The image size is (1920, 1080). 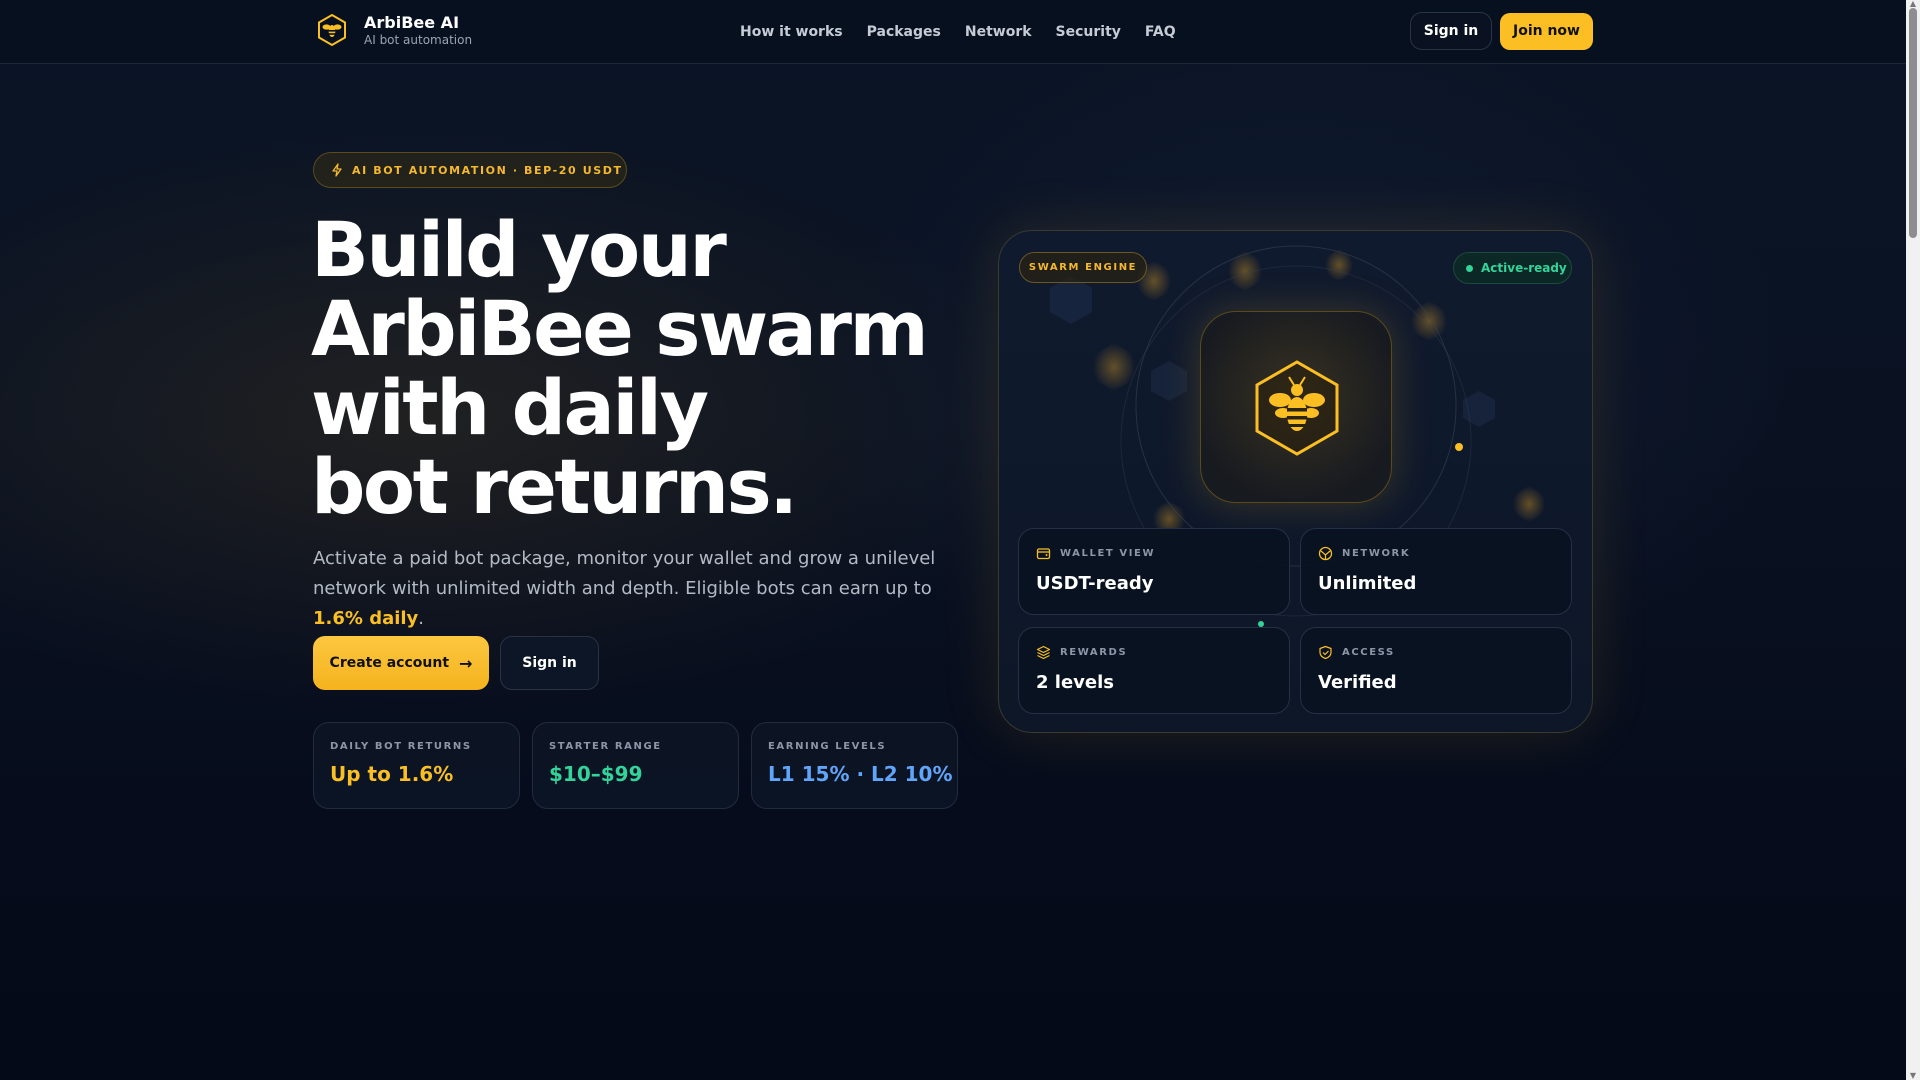 What do you see at coordinates (1368, 652) in the screenshot?
I see `tile-label: ACCESS` at bounding box center [1368, 652].